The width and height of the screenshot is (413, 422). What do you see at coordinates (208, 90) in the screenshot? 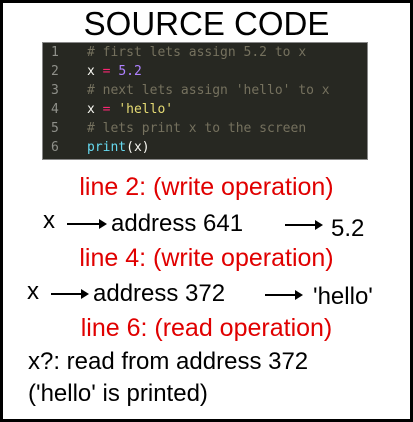
I see `comment: # next lets assign 'hello' to x` at bounding box center [208, 90].